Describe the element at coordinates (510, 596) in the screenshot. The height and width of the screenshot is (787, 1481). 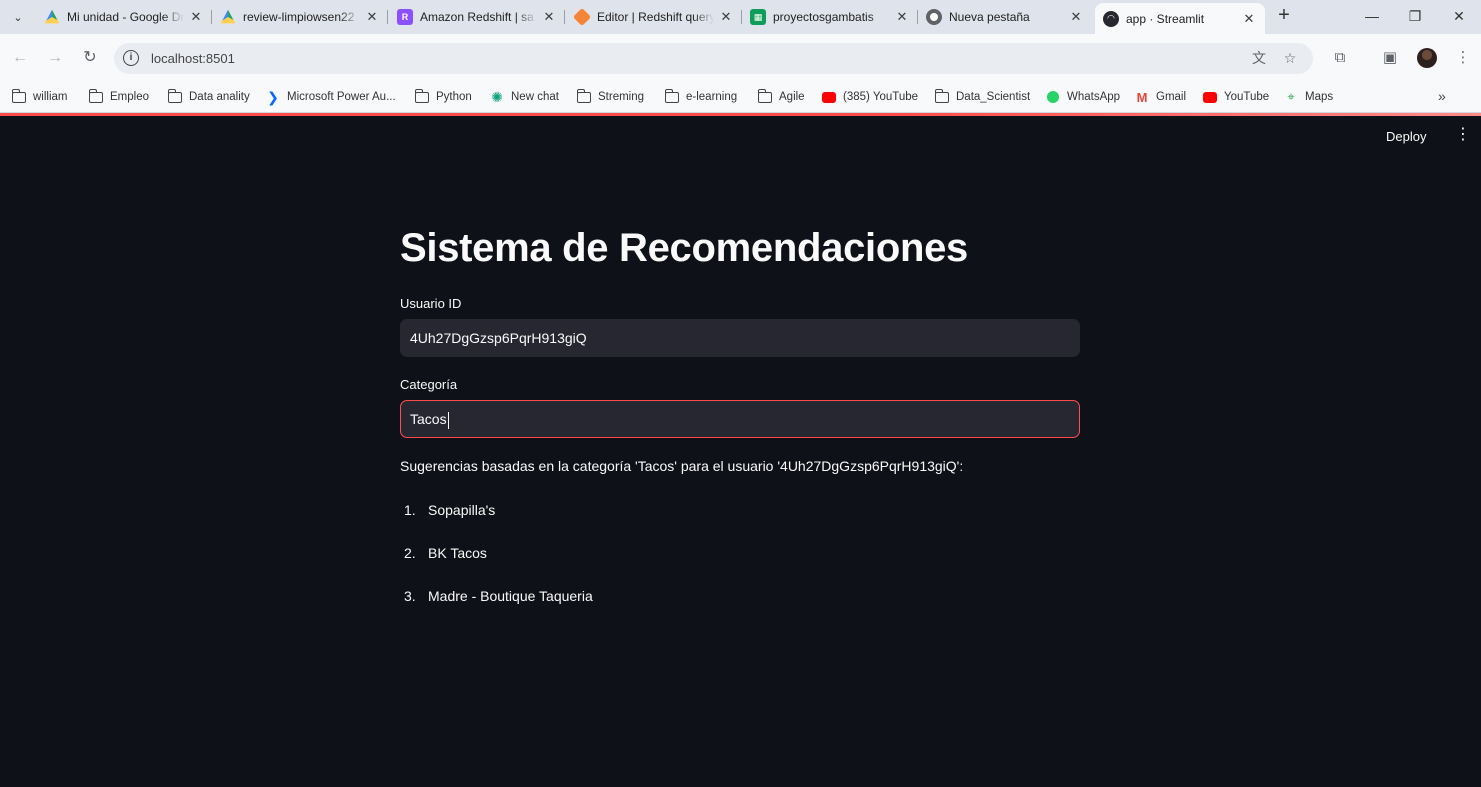
I see `recommendation-name: Madre - Boutique Taqueria` at that location.